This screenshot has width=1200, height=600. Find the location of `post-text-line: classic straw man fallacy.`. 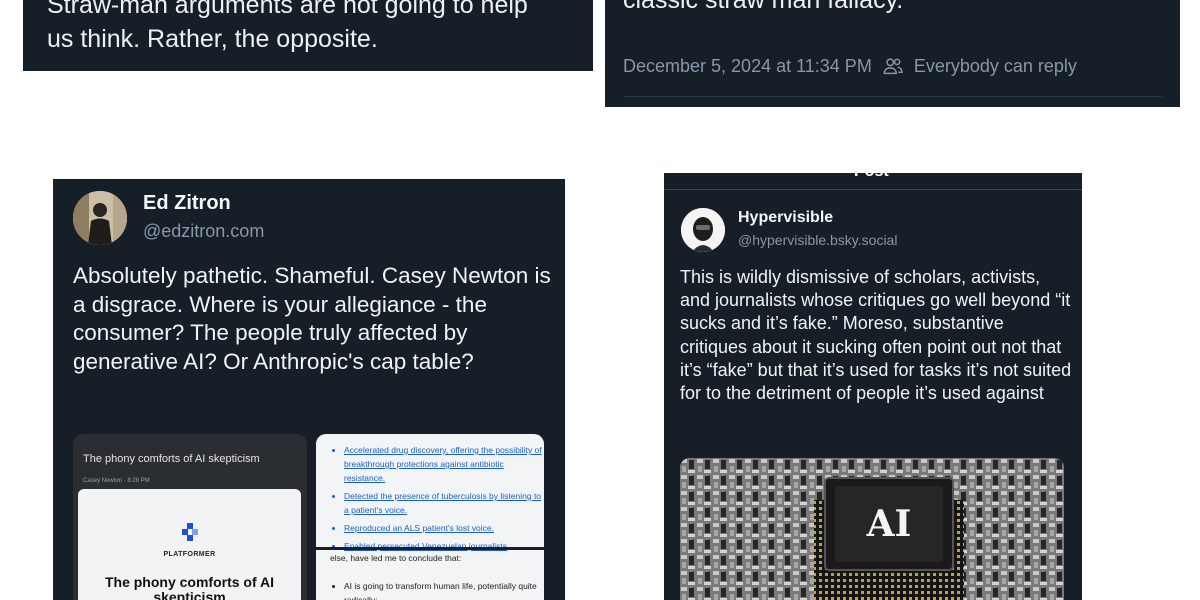

post-text-line: classic straw man fallacy. is located at coordinates (763, 7).